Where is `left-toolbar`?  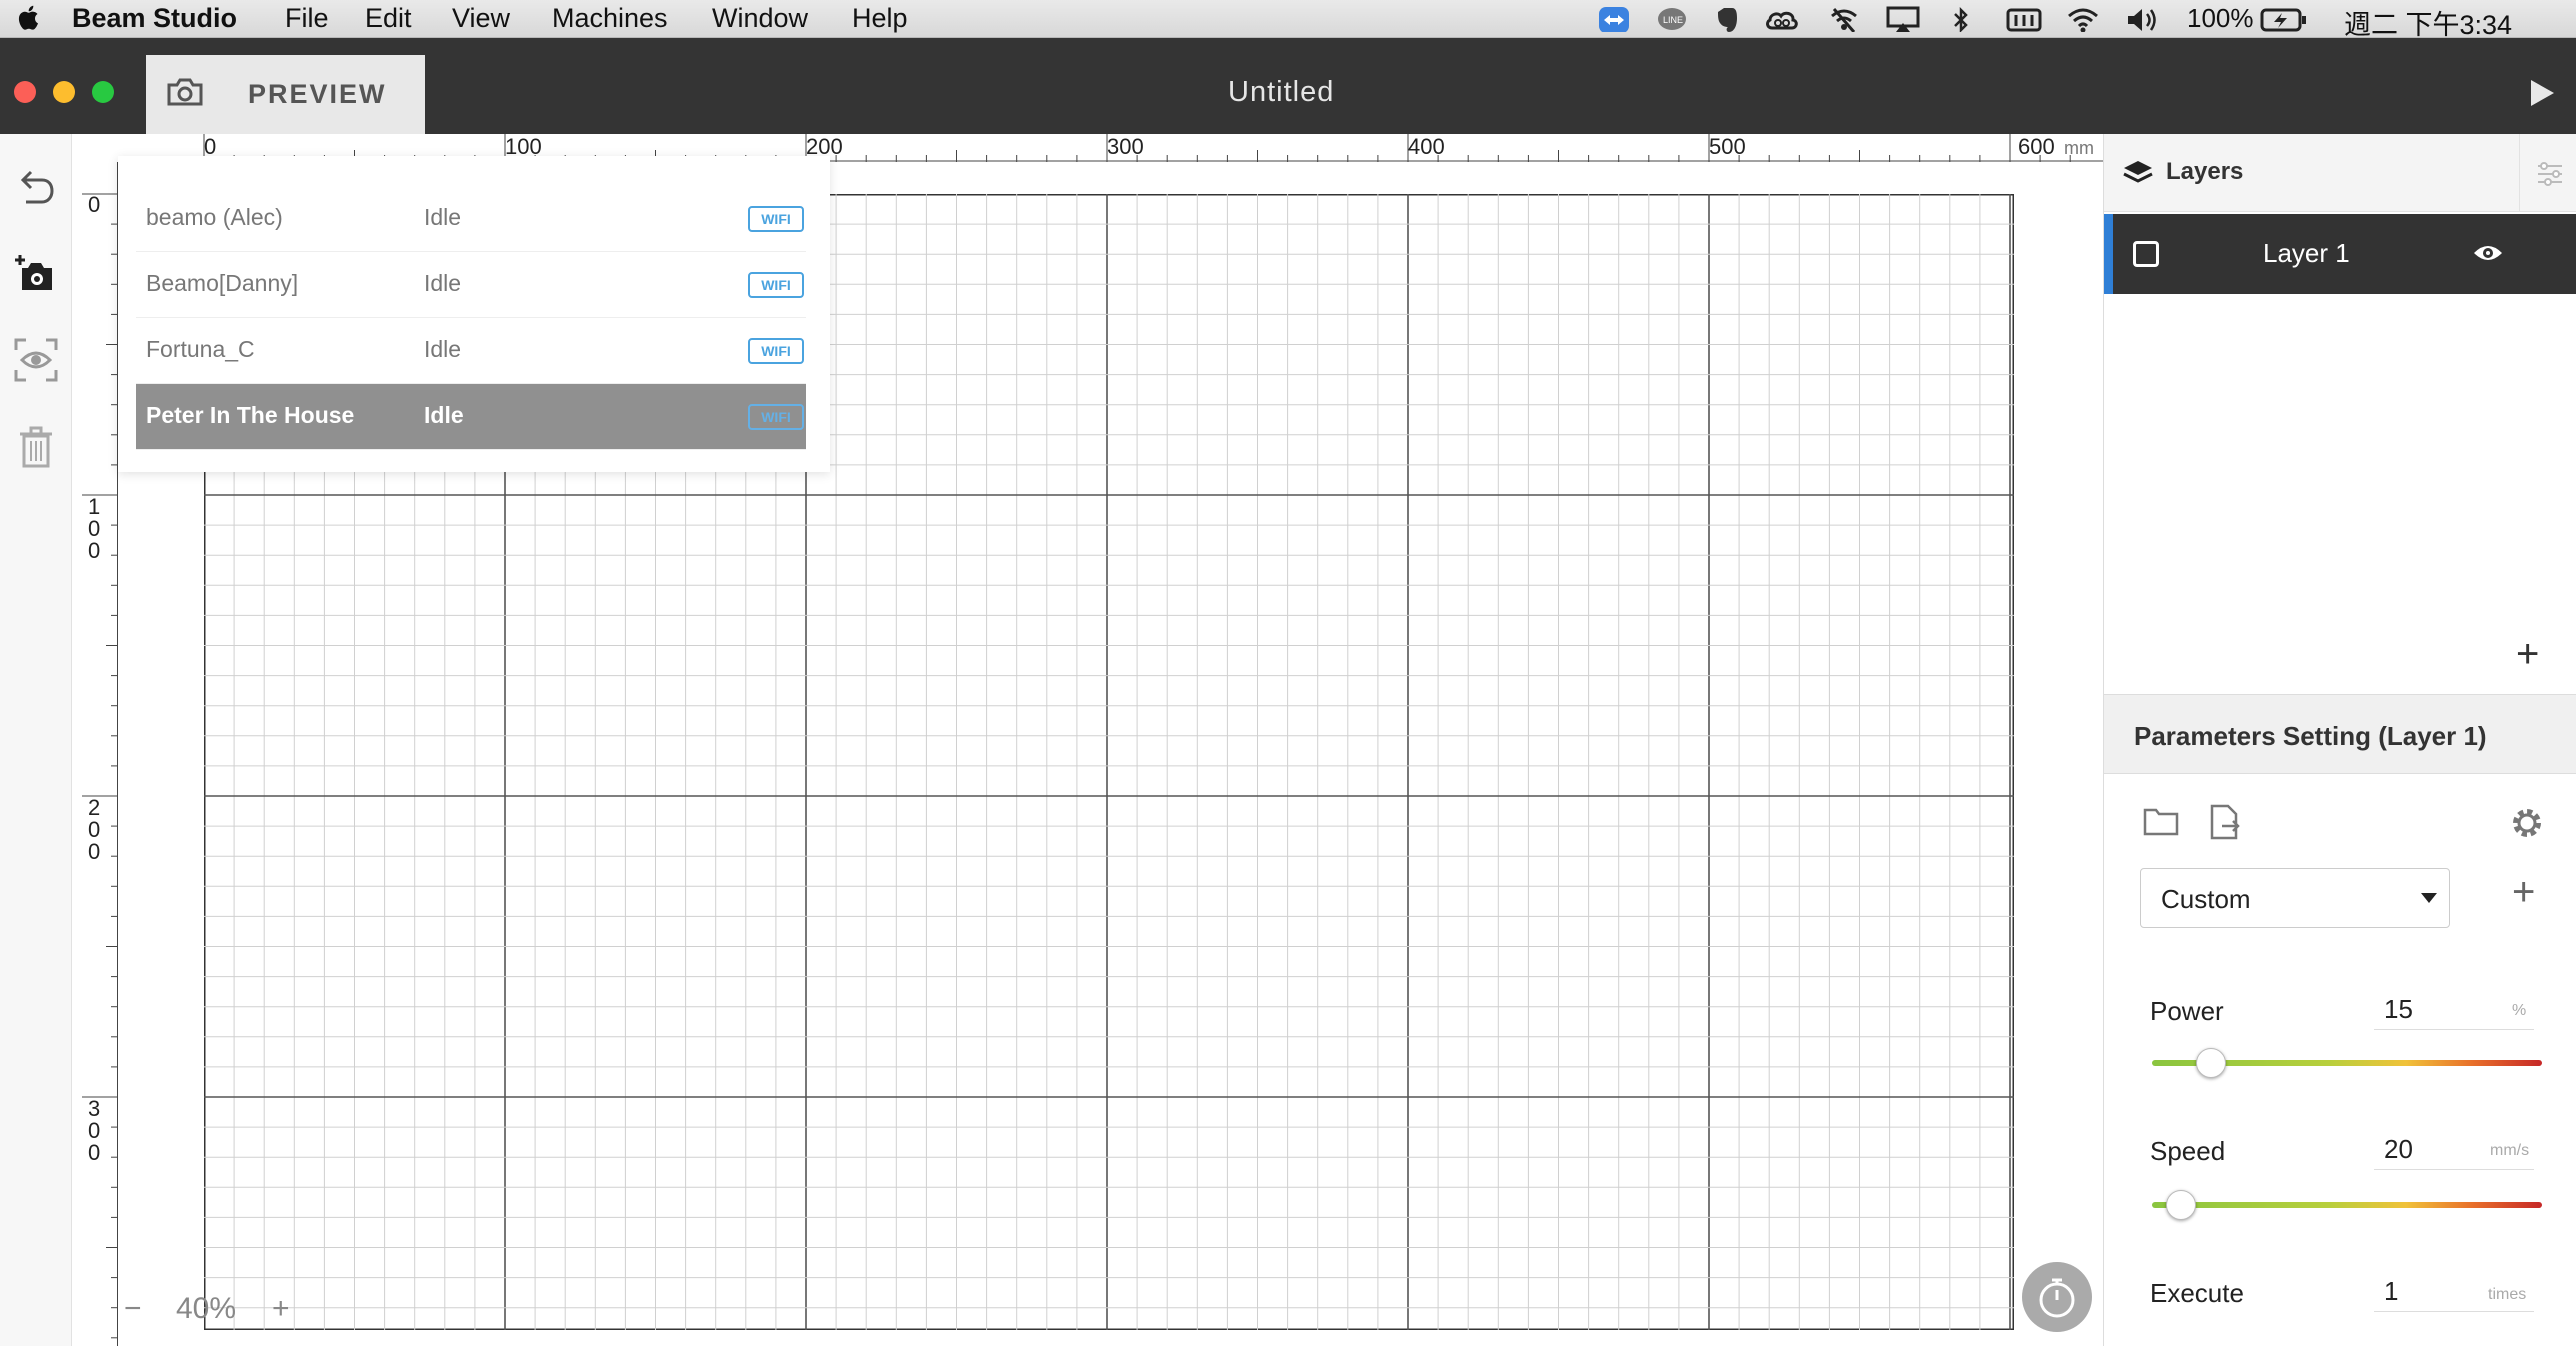 left-toolbar is located at coordinates (36, 740).